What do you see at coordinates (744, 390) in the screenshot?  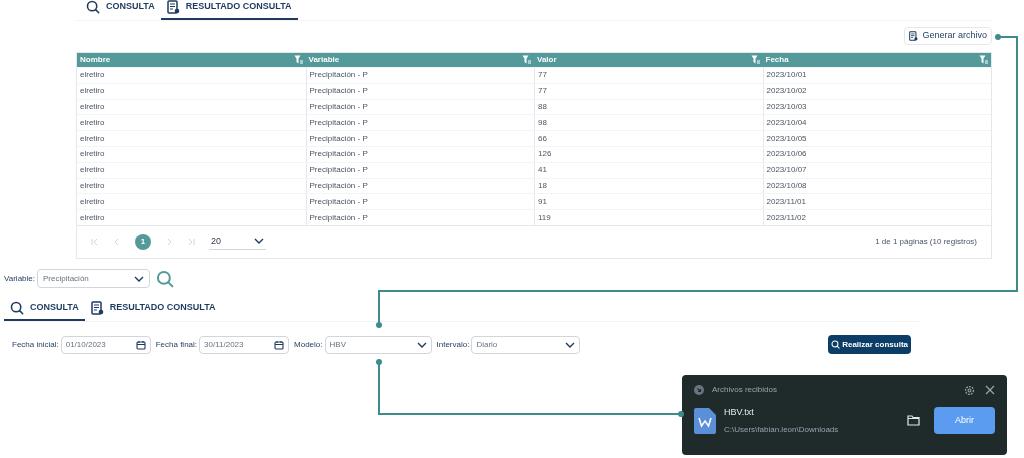 I see `notification-title: Archivos recibidos` at bounding box center [744, 390].